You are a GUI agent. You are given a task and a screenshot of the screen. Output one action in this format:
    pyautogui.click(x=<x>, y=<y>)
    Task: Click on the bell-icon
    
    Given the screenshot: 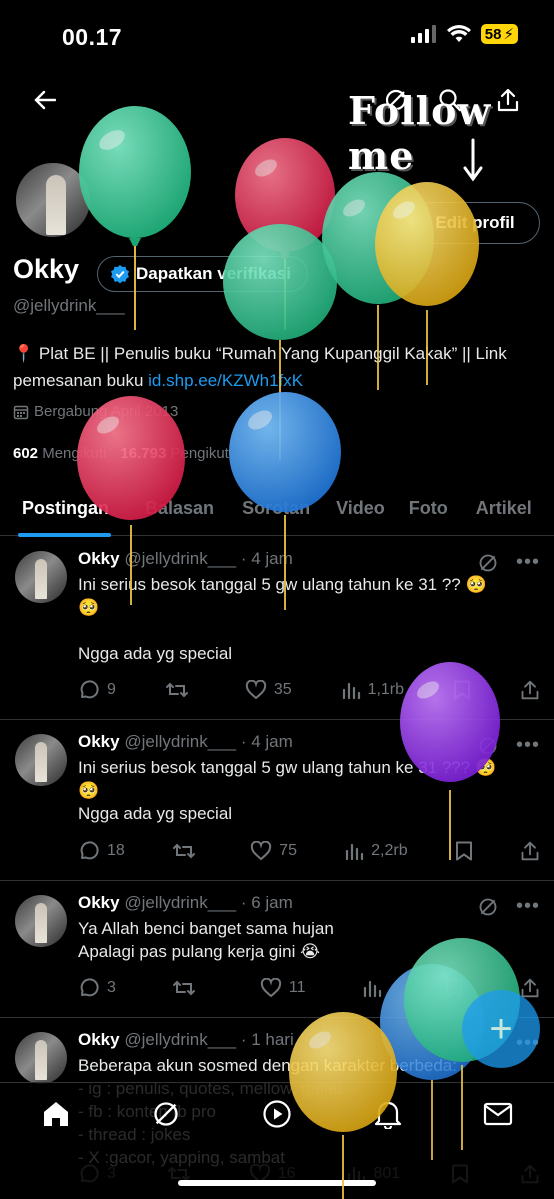 What is the action you would take?
    pyautogui.click(x=387, y=1115)
    